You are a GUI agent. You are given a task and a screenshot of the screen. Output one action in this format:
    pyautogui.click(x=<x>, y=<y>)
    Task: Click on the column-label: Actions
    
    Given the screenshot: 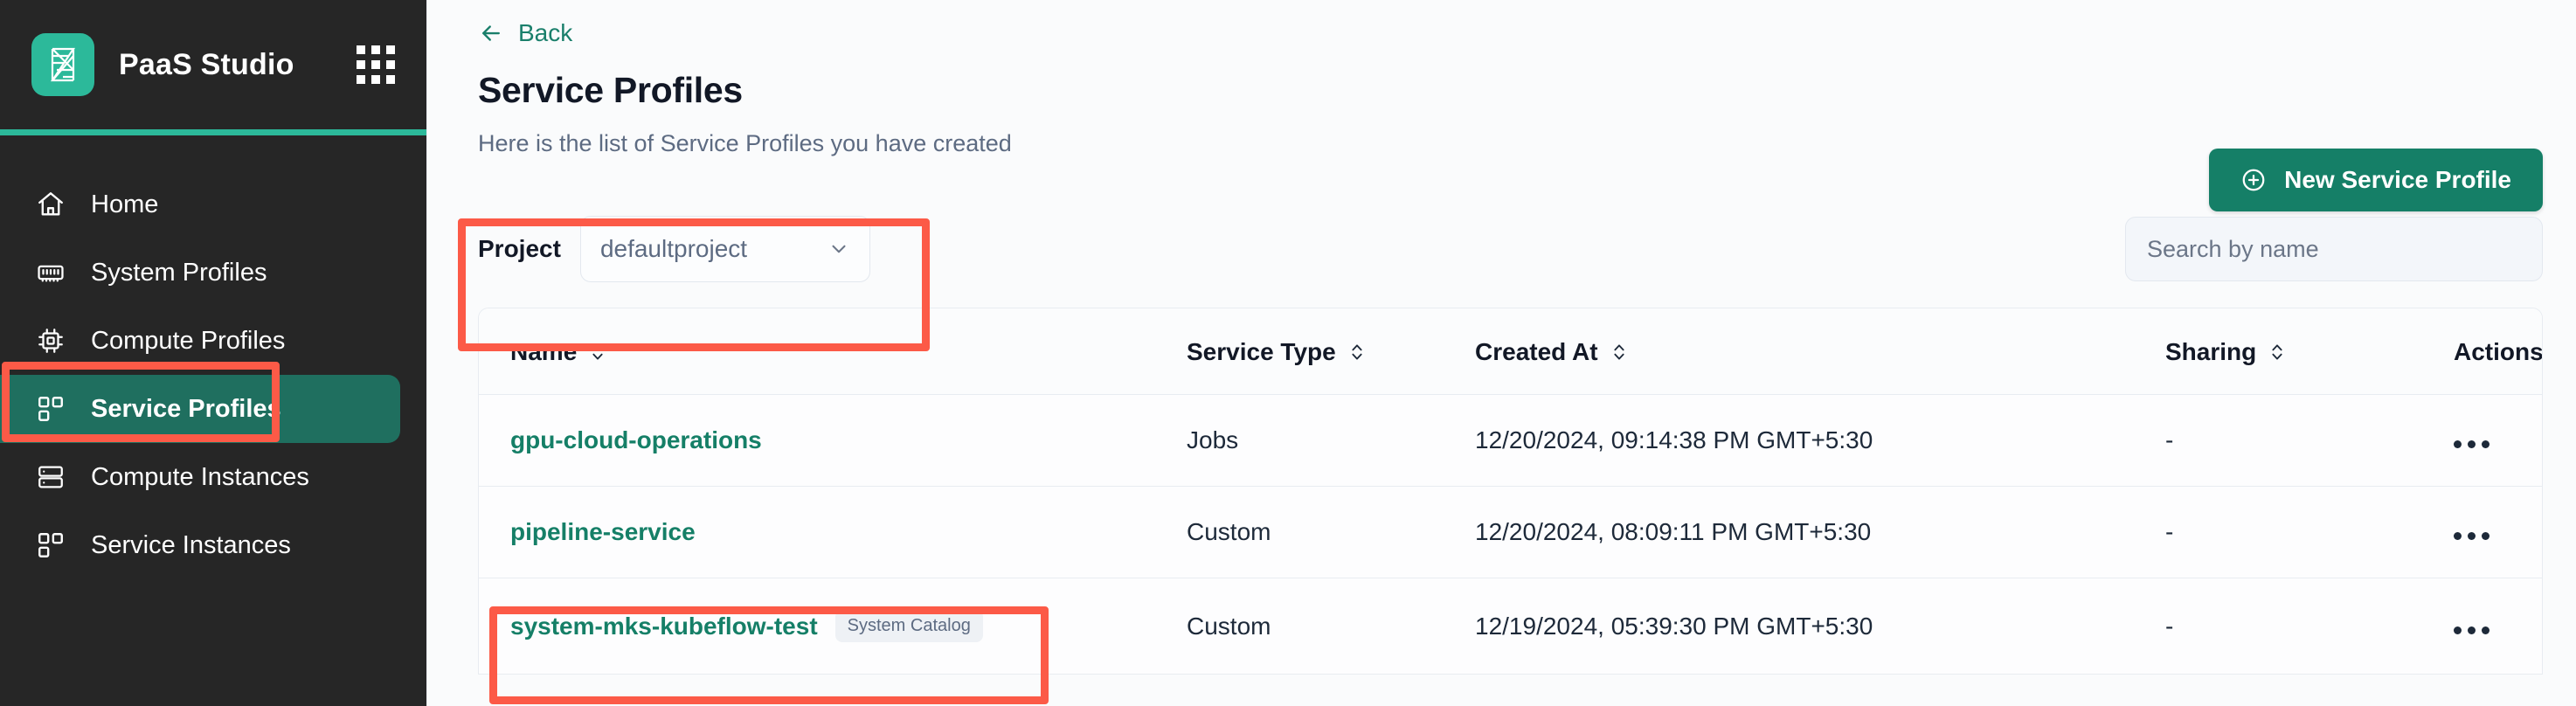 What is the action you would take?
    pyautogui.click(x=2498, y=351)
    